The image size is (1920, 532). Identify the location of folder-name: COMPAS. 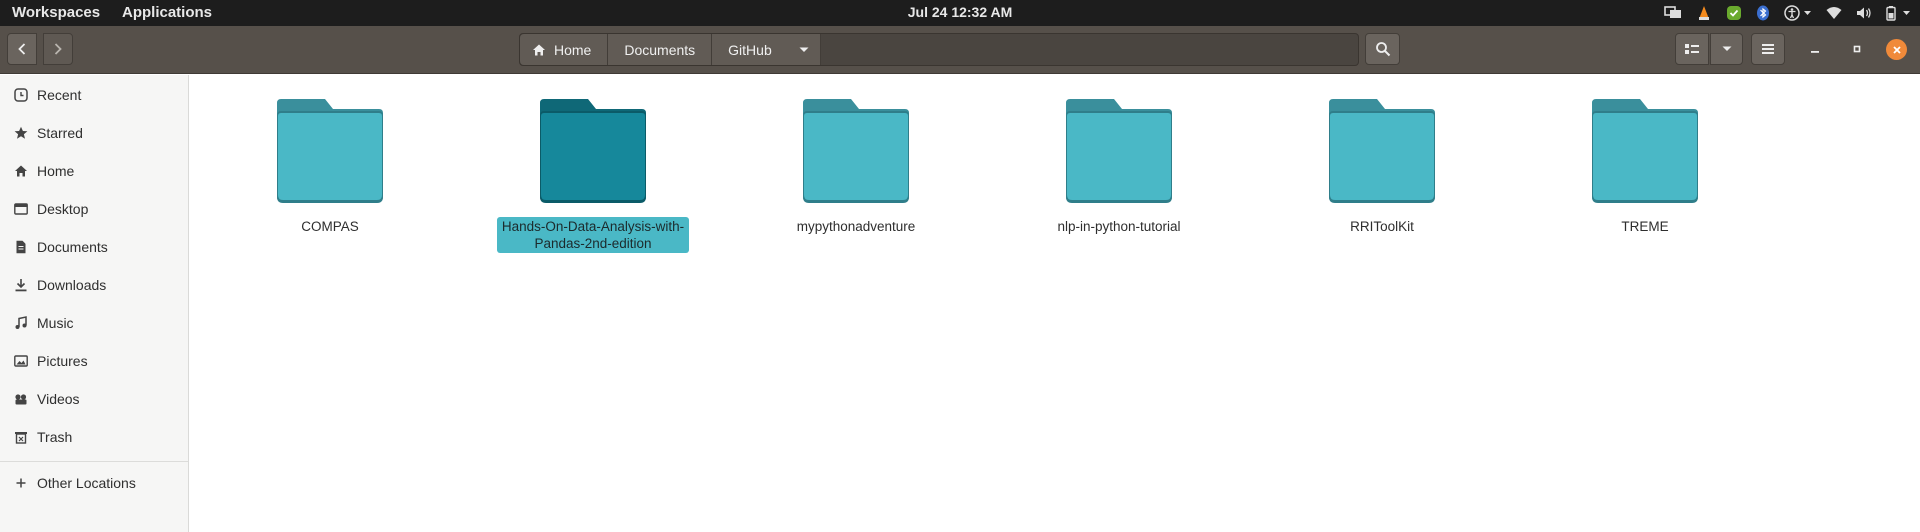
(330, 226).